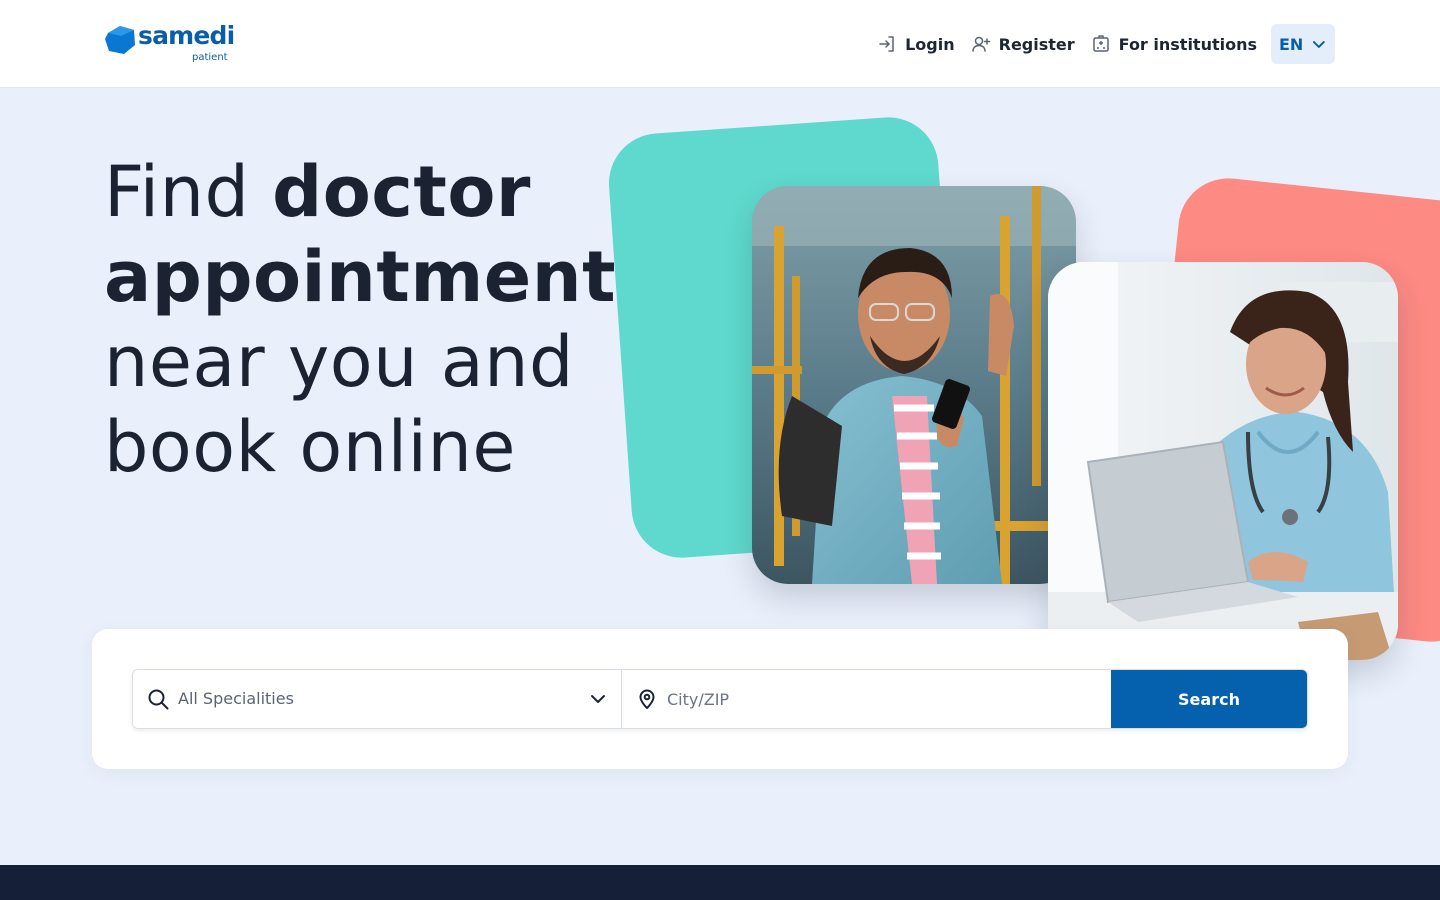  What do you see at coordinates (1223, 461) in the screenshot?
I see `hero-photo-doctor-with-laptop` at bounding box center [1223, 461].